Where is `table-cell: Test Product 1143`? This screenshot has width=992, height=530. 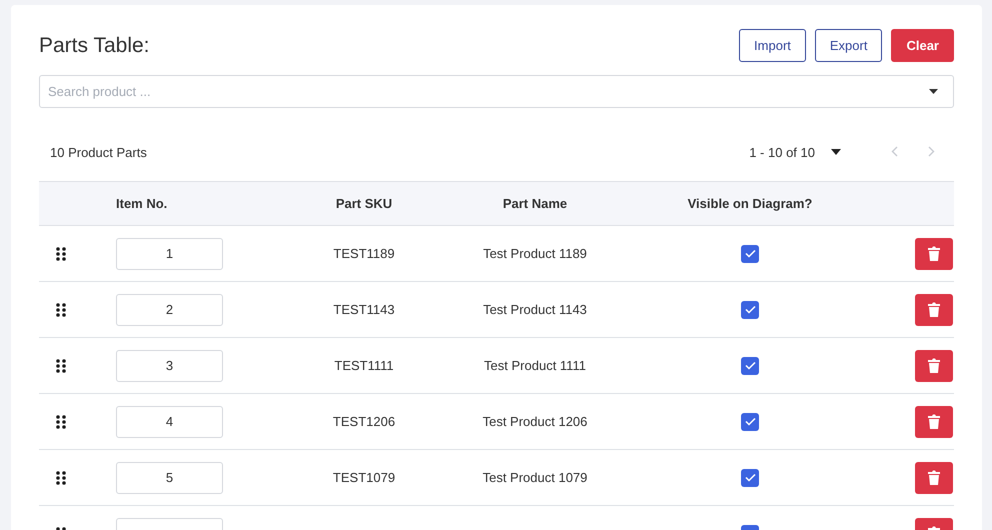
table-cell: Test Product 1143 is located at coordinates (535, 309).